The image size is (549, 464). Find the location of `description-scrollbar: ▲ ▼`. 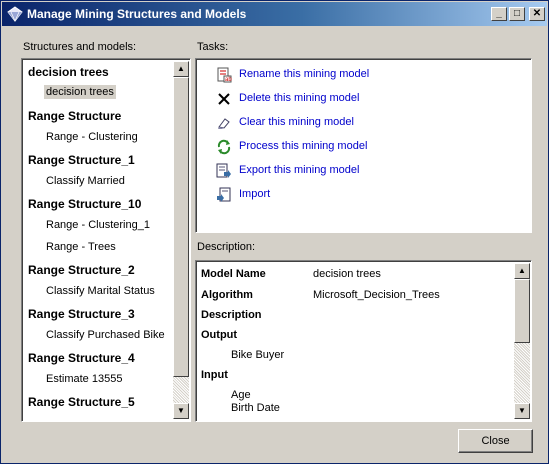

description-scrollbar: ▲ ▼ is located at coordinates (522, 341).